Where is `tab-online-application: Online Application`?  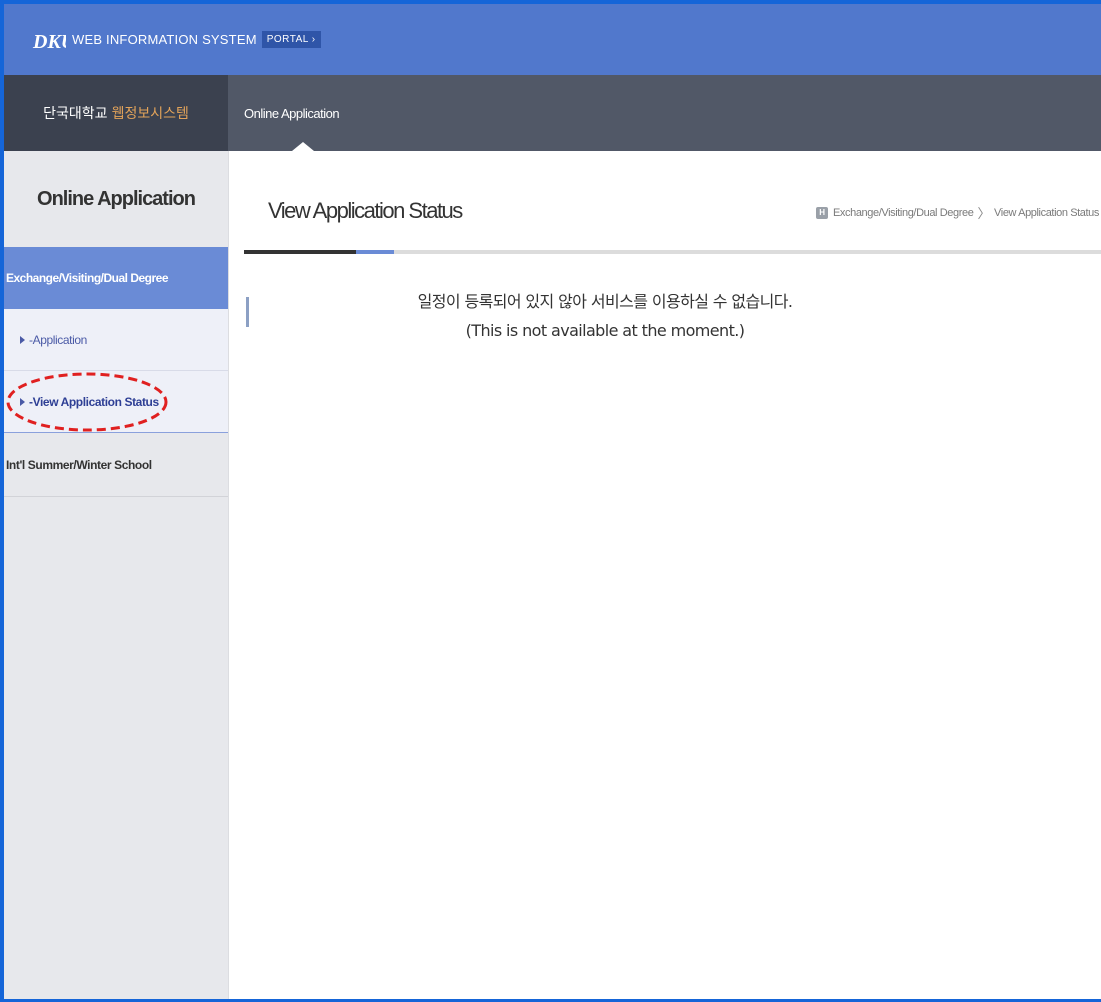
tab-online-application: Online Application is located at coordinates (292, 113).